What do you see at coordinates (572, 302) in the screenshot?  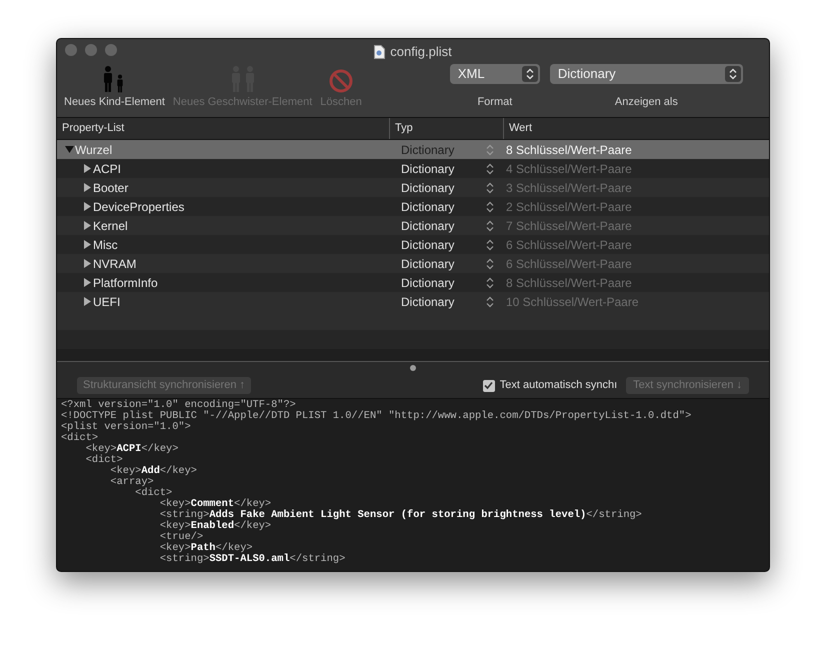 I see `value-text: 10 Schlüssel/Wert-Paare` at bounding box center [572, 302].